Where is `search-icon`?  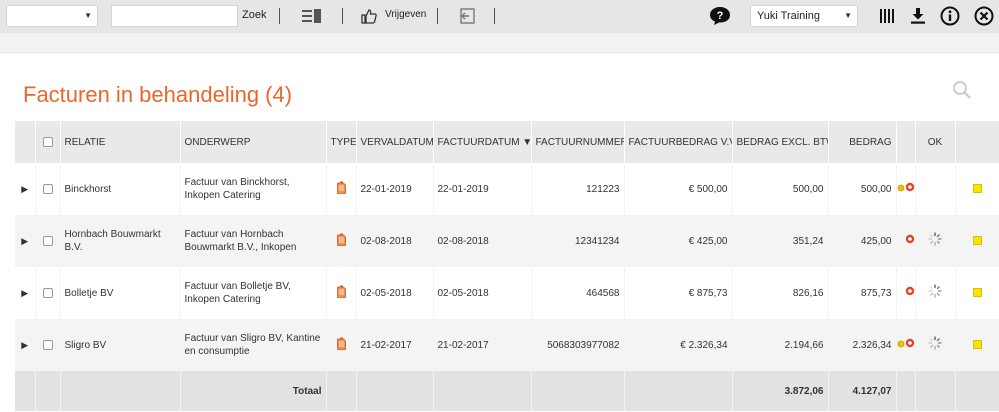 search-icon is located at coordinates (962, 91).